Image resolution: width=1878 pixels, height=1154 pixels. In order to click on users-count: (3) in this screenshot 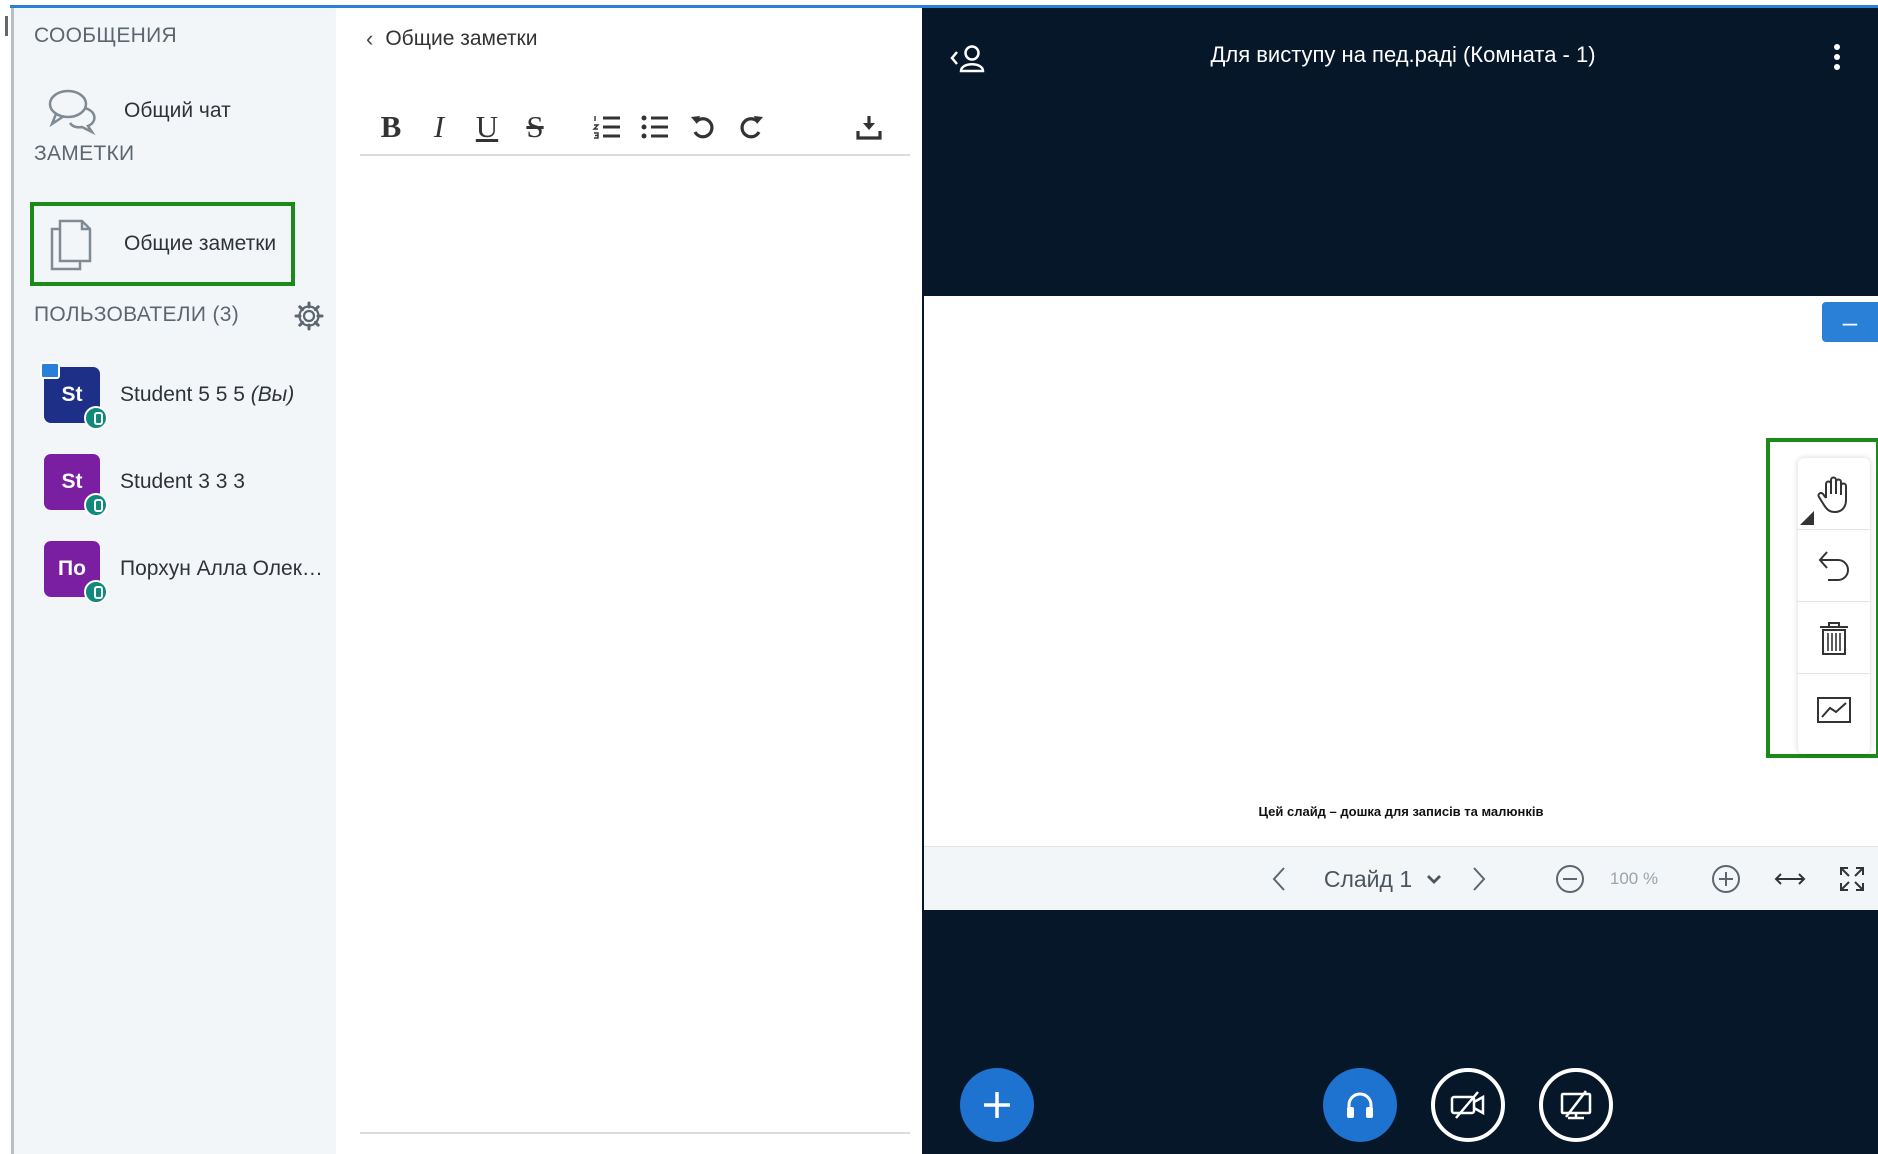, I will do `click(226, 314)`.